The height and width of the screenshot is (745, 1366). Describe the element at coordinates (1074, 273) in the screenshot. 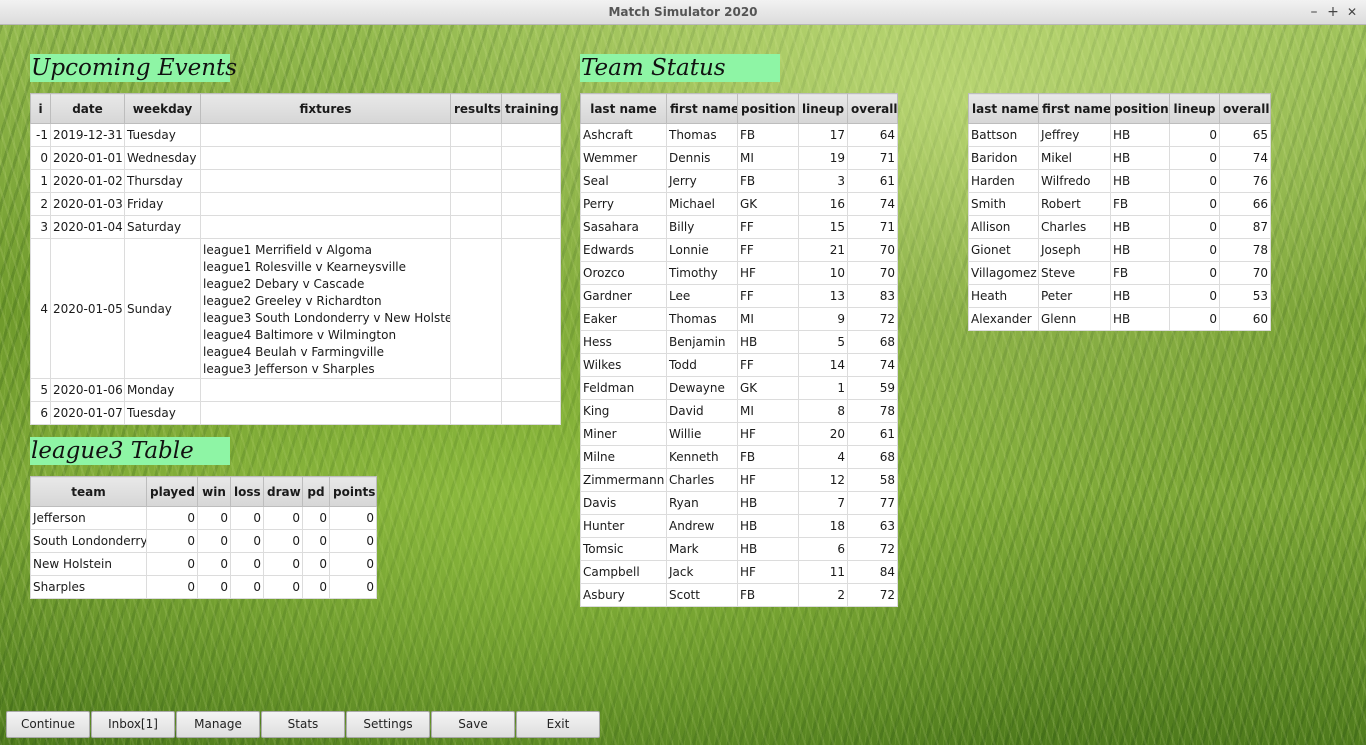

I see `player-first-name: Steve` at that location.